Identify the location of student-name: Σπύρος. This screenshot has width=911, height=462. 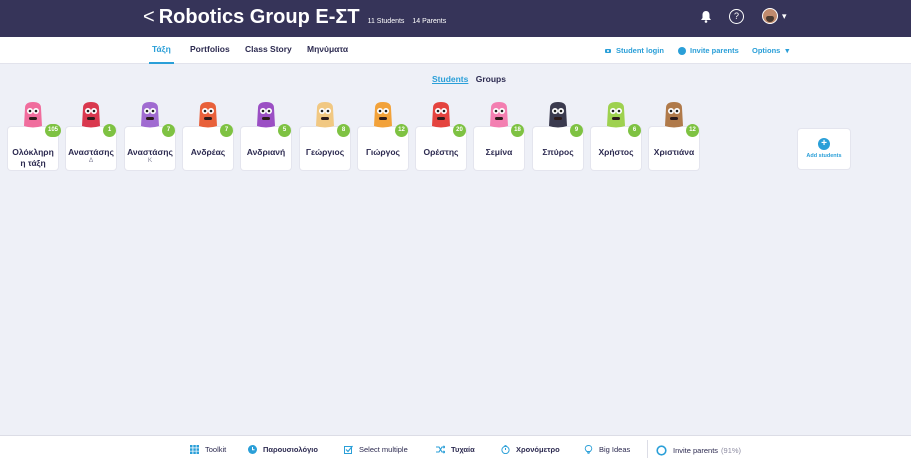
(558, 152).